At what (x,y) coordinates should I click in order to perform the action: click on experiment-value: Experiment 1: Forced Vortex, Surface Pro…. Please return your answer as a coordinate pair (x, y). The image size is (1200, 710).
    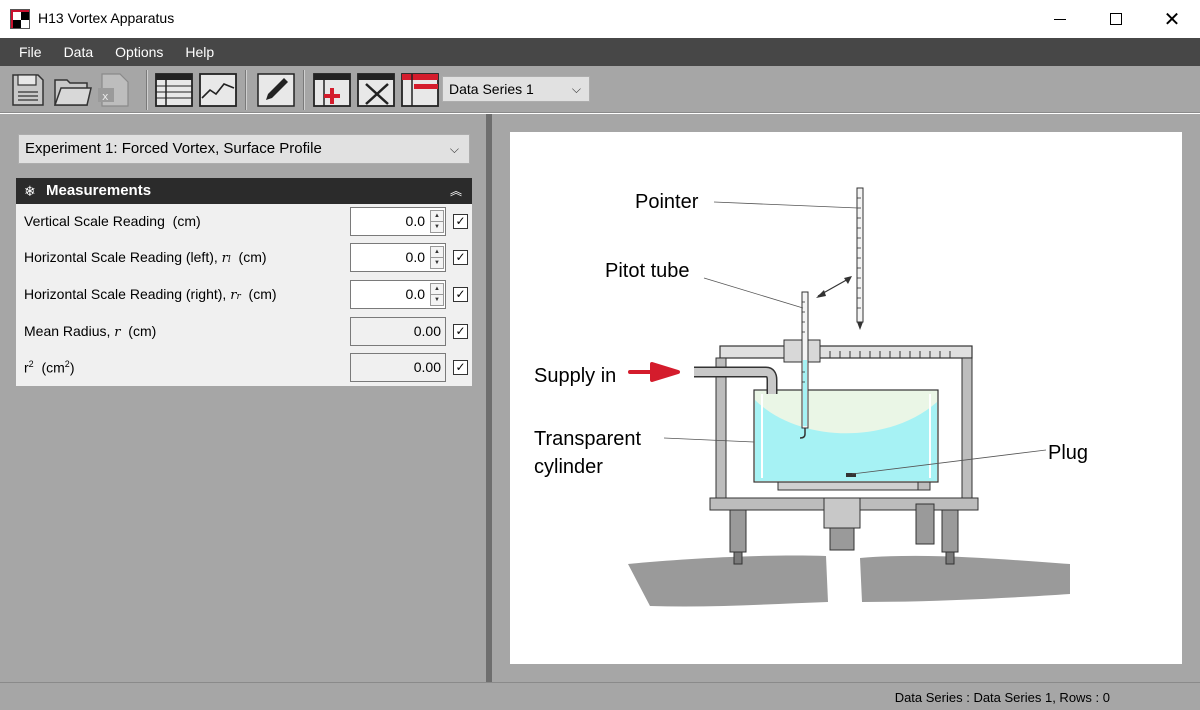
    Looking at the image, I should click on (173, 148).